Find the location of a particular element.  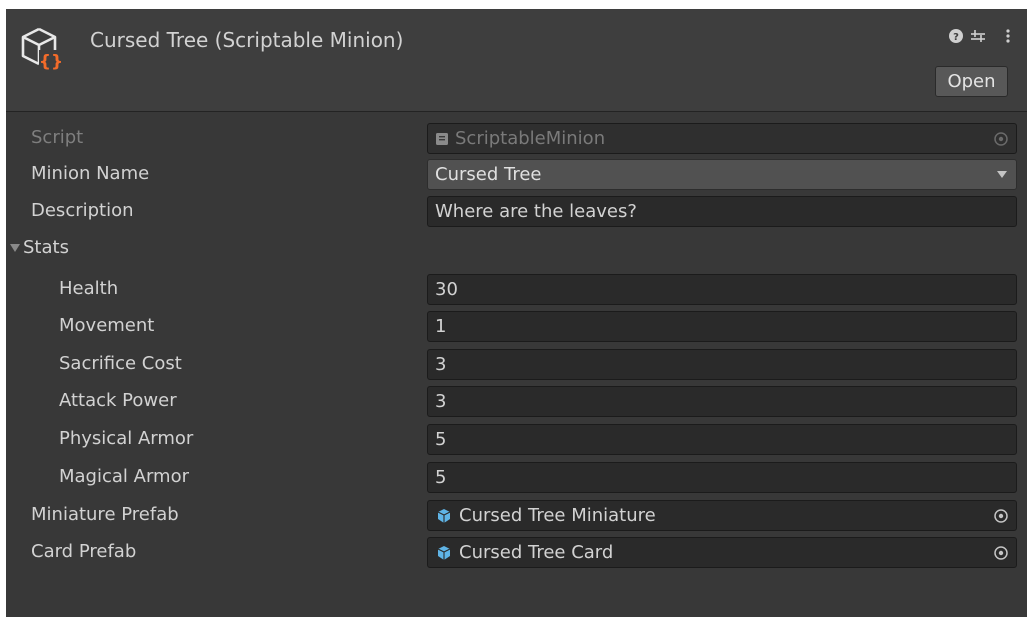

magical-armor-row: Magical Armor 5 is located at coordinates (516, 477).